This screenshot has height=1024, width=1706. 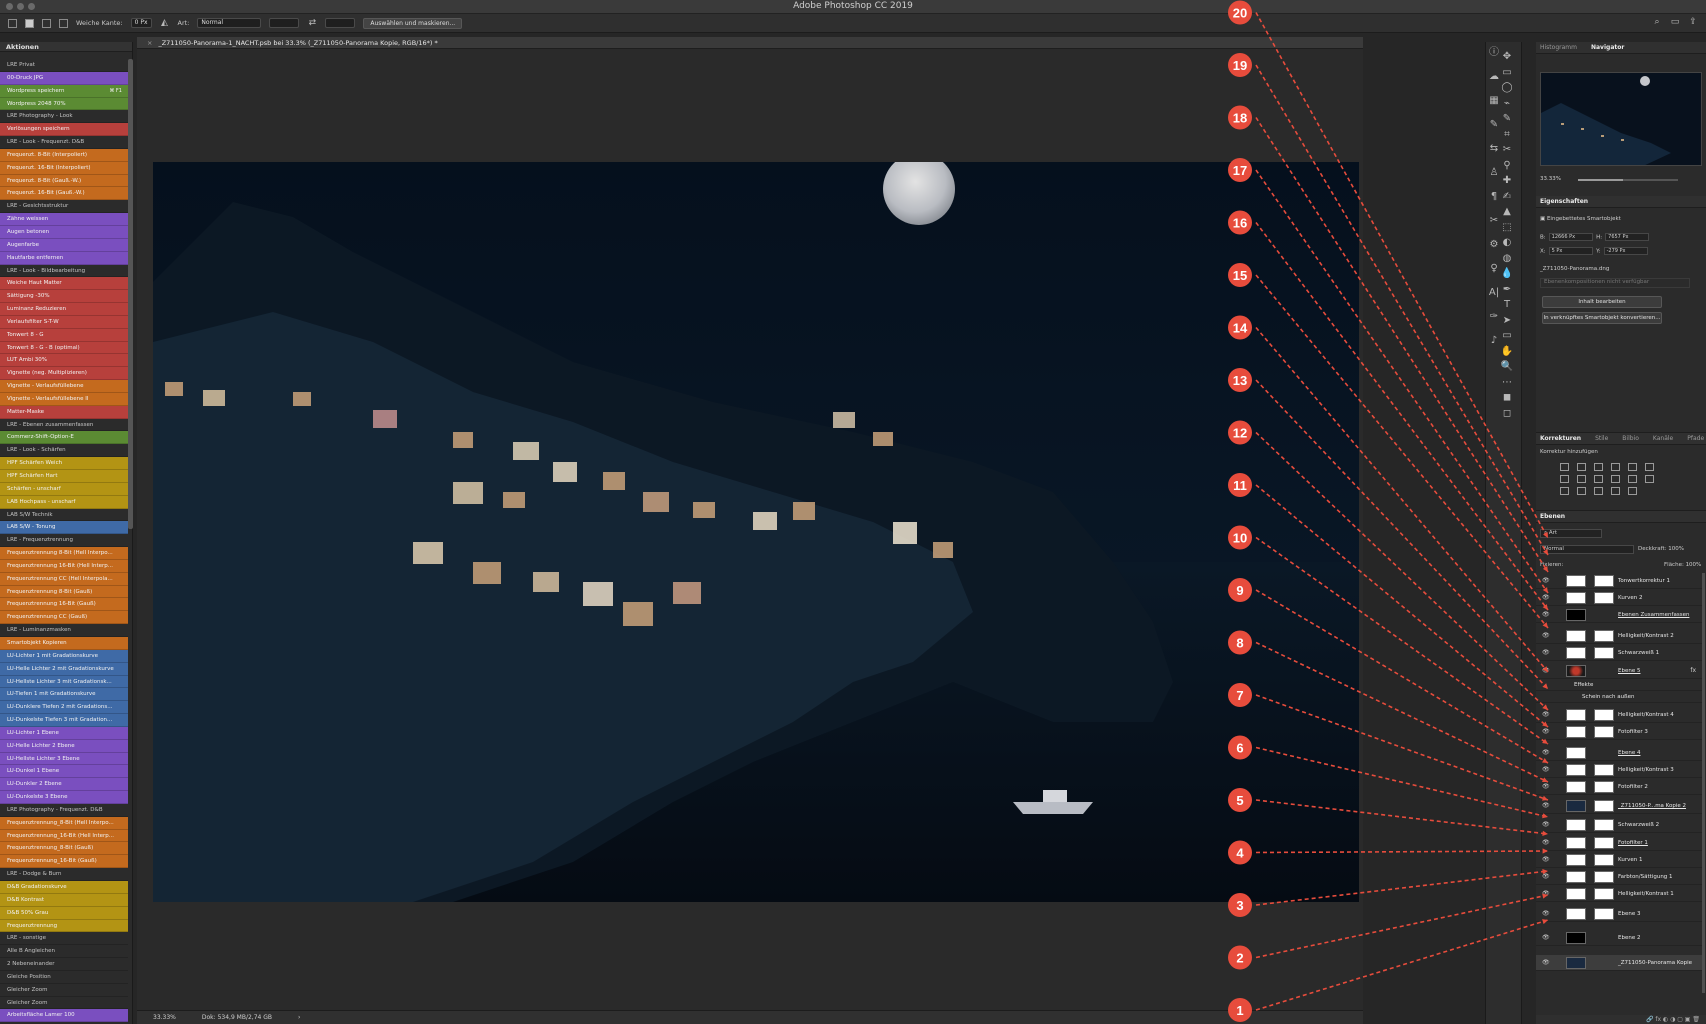 What do you see at coordinates (1598, 491) in the screenshot?
I see `threshold-icon` at bounding box center [1598, 491].